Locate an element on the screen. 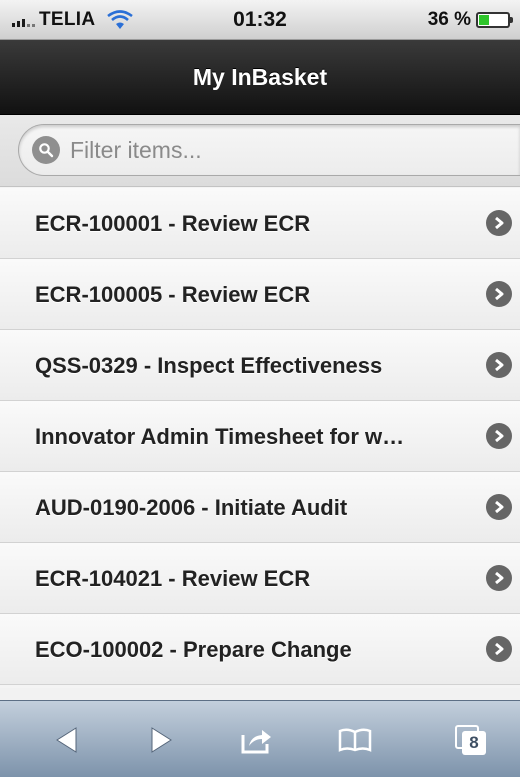  list-item-label: AUD-0190-2006 - Initiate Audit is located at coordinates (191, 507).